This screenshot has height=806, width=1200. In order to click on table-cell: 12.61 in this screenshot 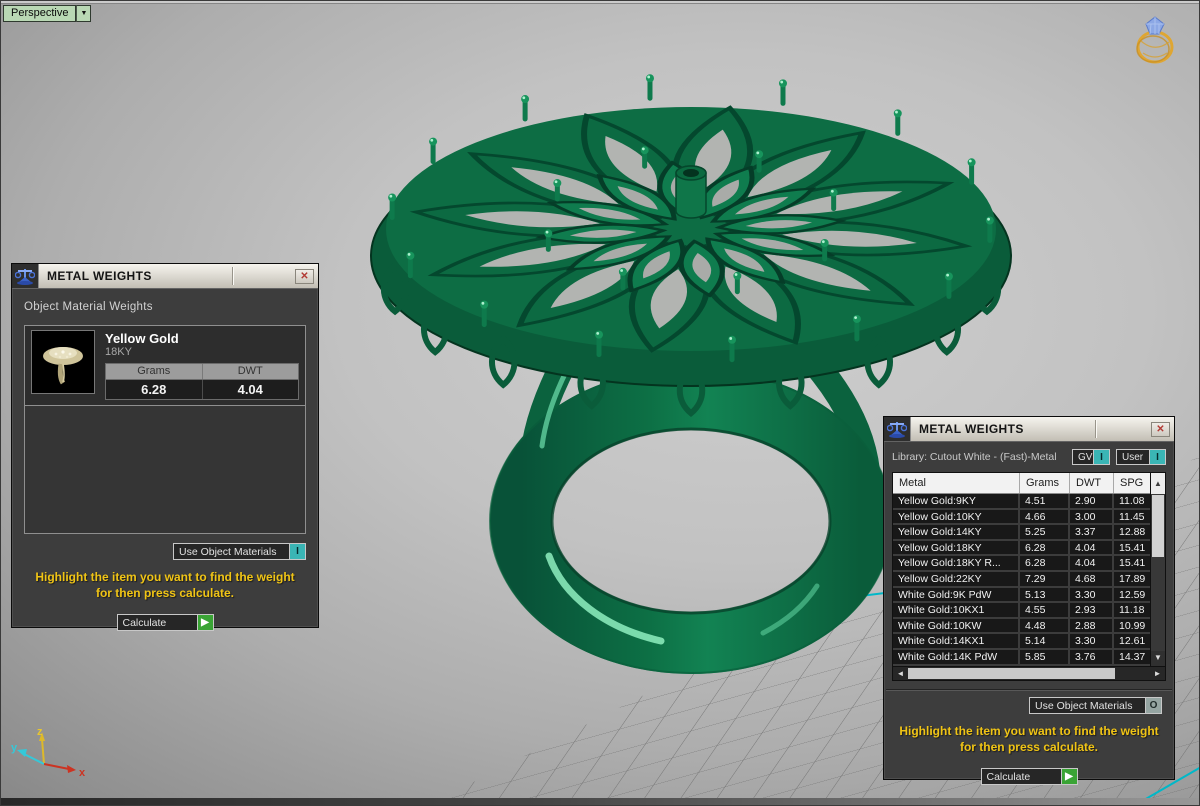, I will do `click(1132, 641)`.